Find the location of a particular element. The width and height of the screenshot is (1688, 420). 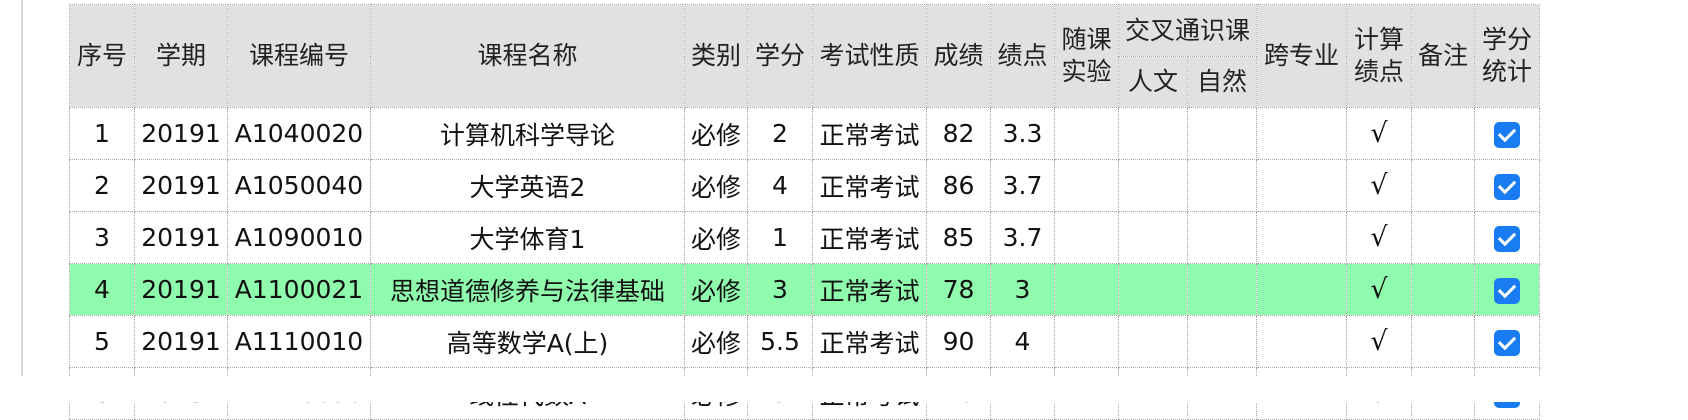

header-credit: 学分 is located at coordinates (780, 56).